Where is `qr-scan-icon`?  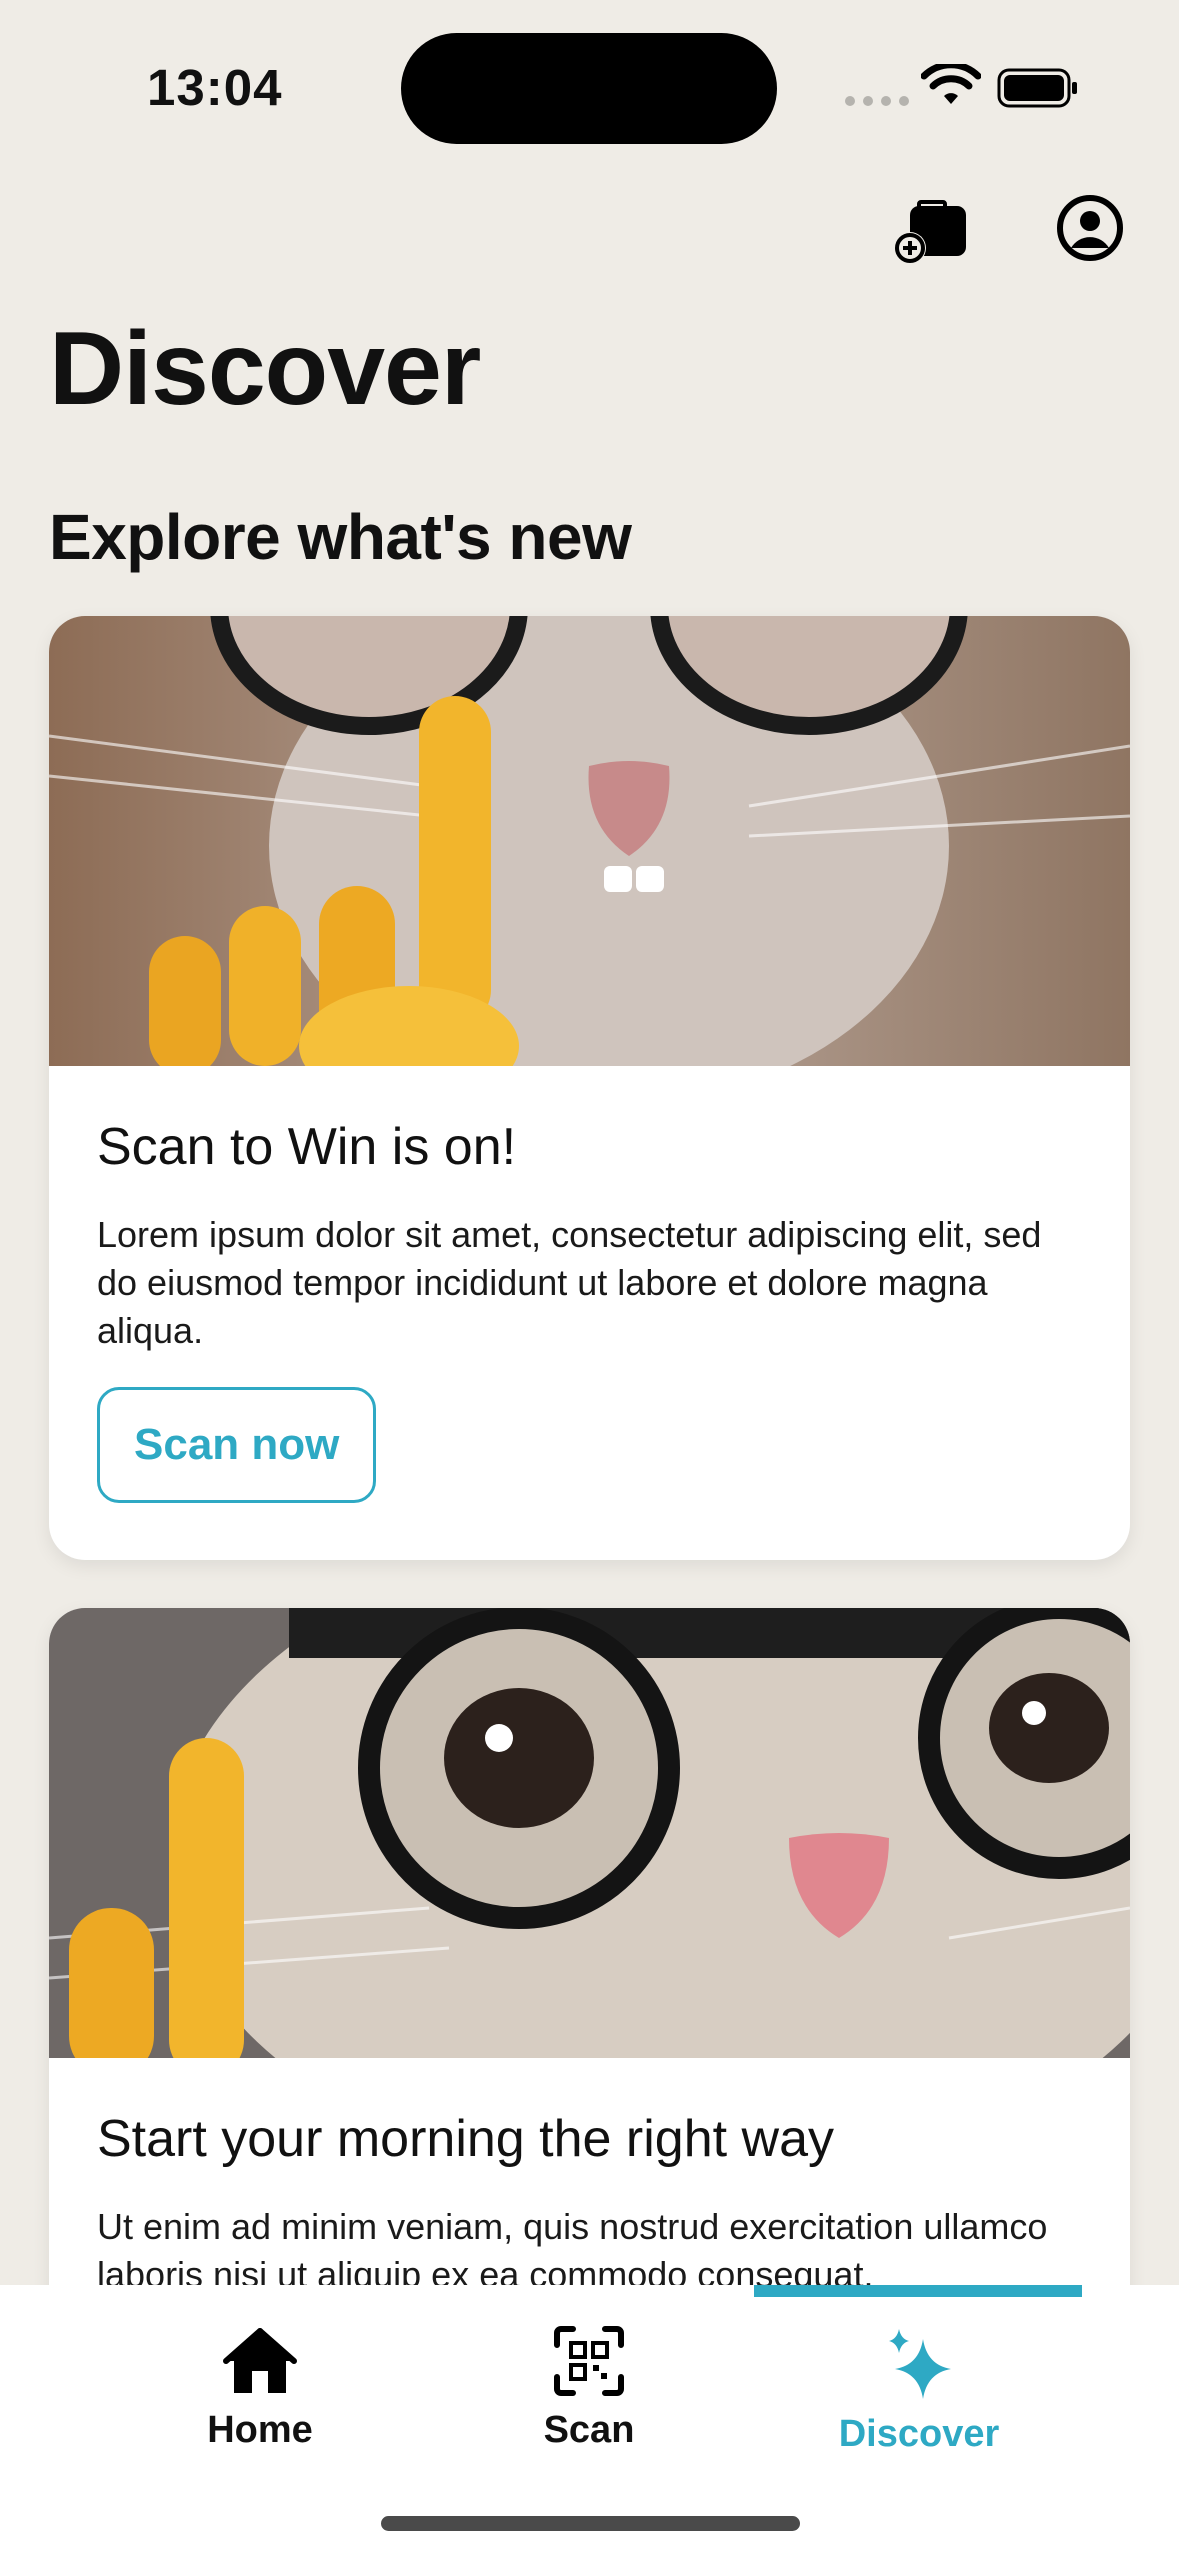 qr-scan-icon is located at coordinates (589, 2361).